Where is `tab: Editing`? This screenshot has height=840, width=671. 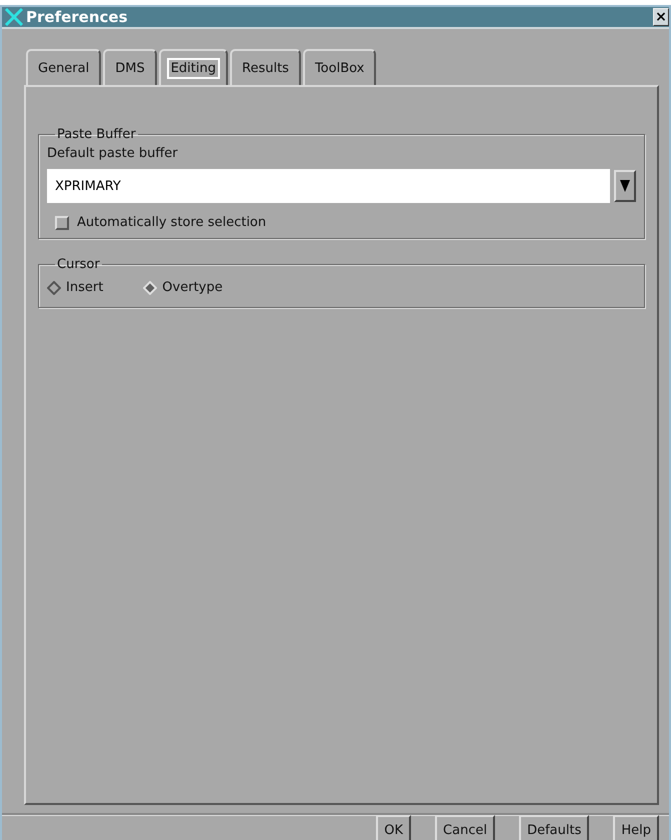
tab: Editing is located at coordinates (193, 67).